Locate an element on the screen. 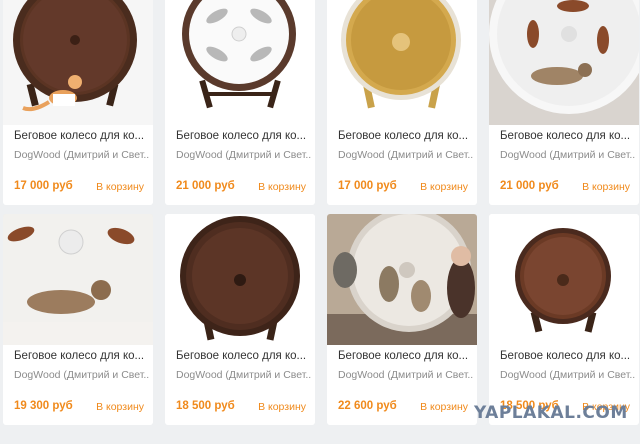 The width and height of the screenshot is (640, 444). product-price: 19 300 руб is located at coordinates (43, 406).